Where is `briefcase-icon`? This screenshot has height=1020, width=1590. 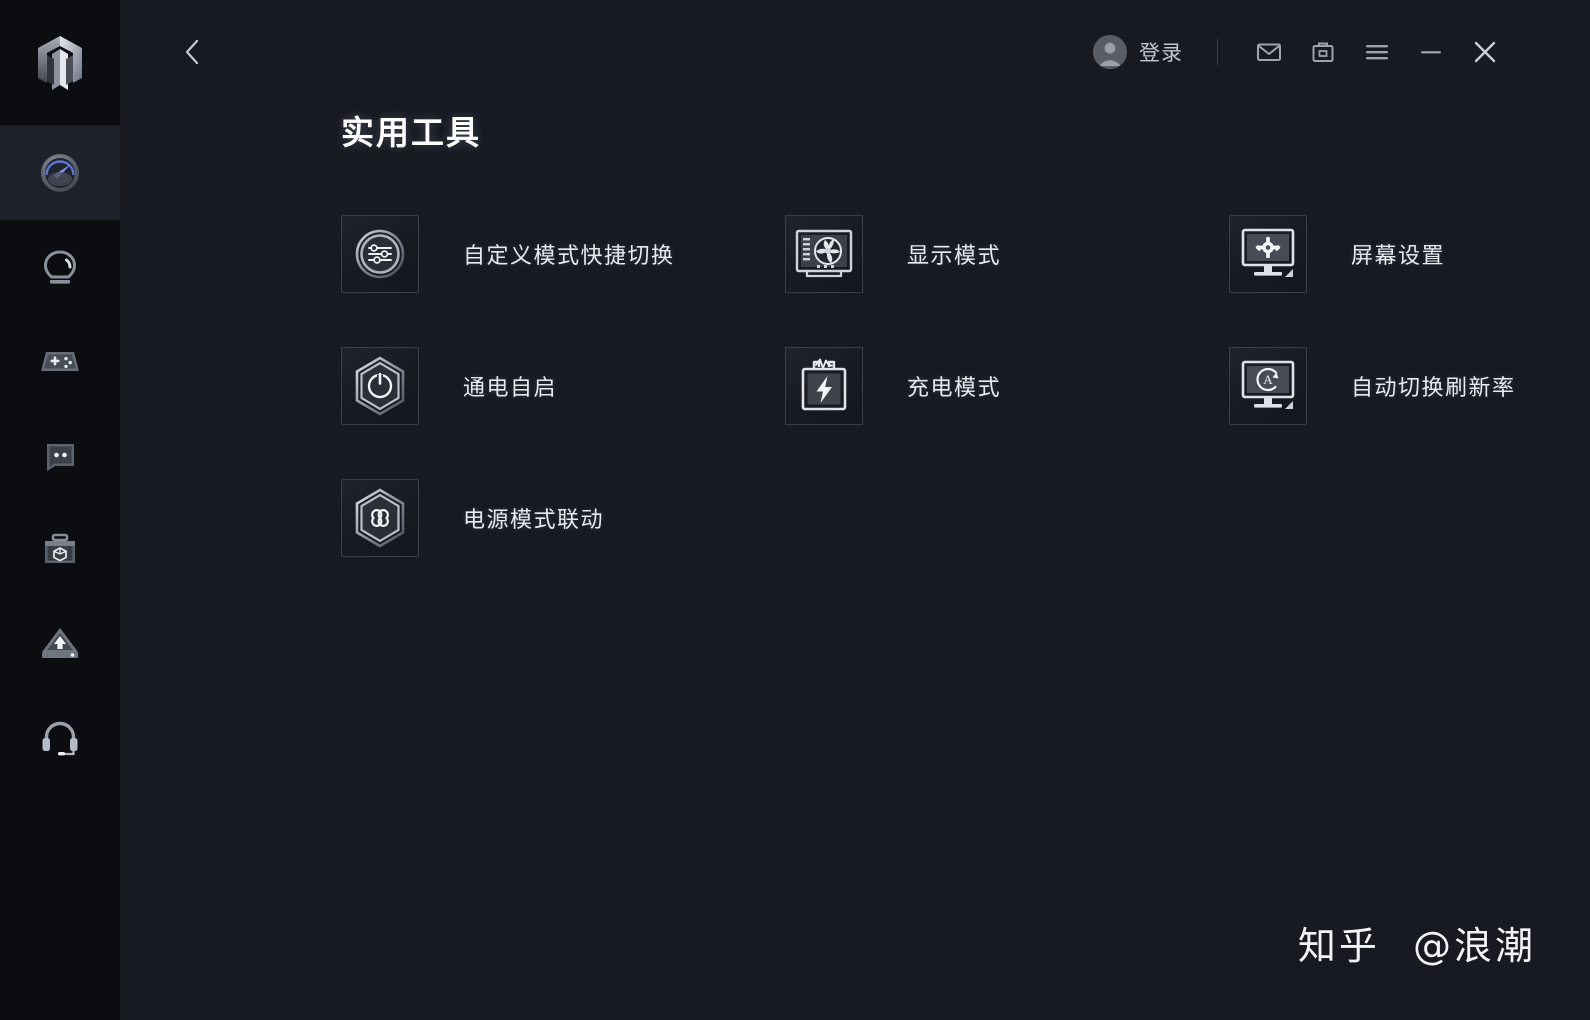 briefcase-icon is located at coordinates (1323, 52).